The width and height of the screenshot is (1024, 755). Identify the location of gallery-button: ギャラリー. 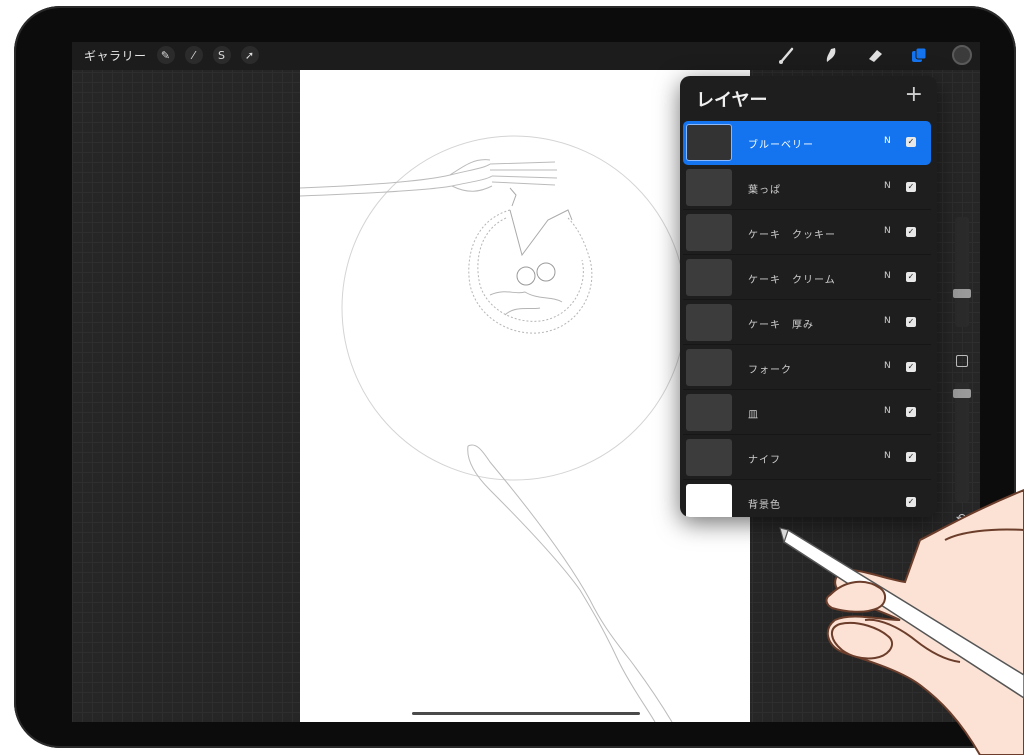
(115, 55).